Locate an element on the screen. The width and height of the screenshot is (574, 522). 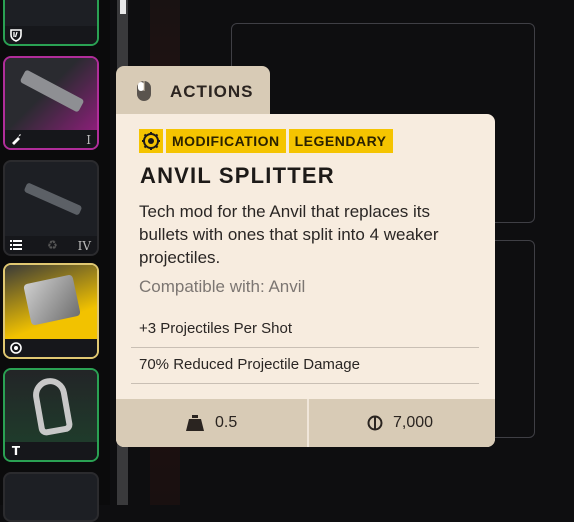
rifle-image is located at coordinates (52, 91).